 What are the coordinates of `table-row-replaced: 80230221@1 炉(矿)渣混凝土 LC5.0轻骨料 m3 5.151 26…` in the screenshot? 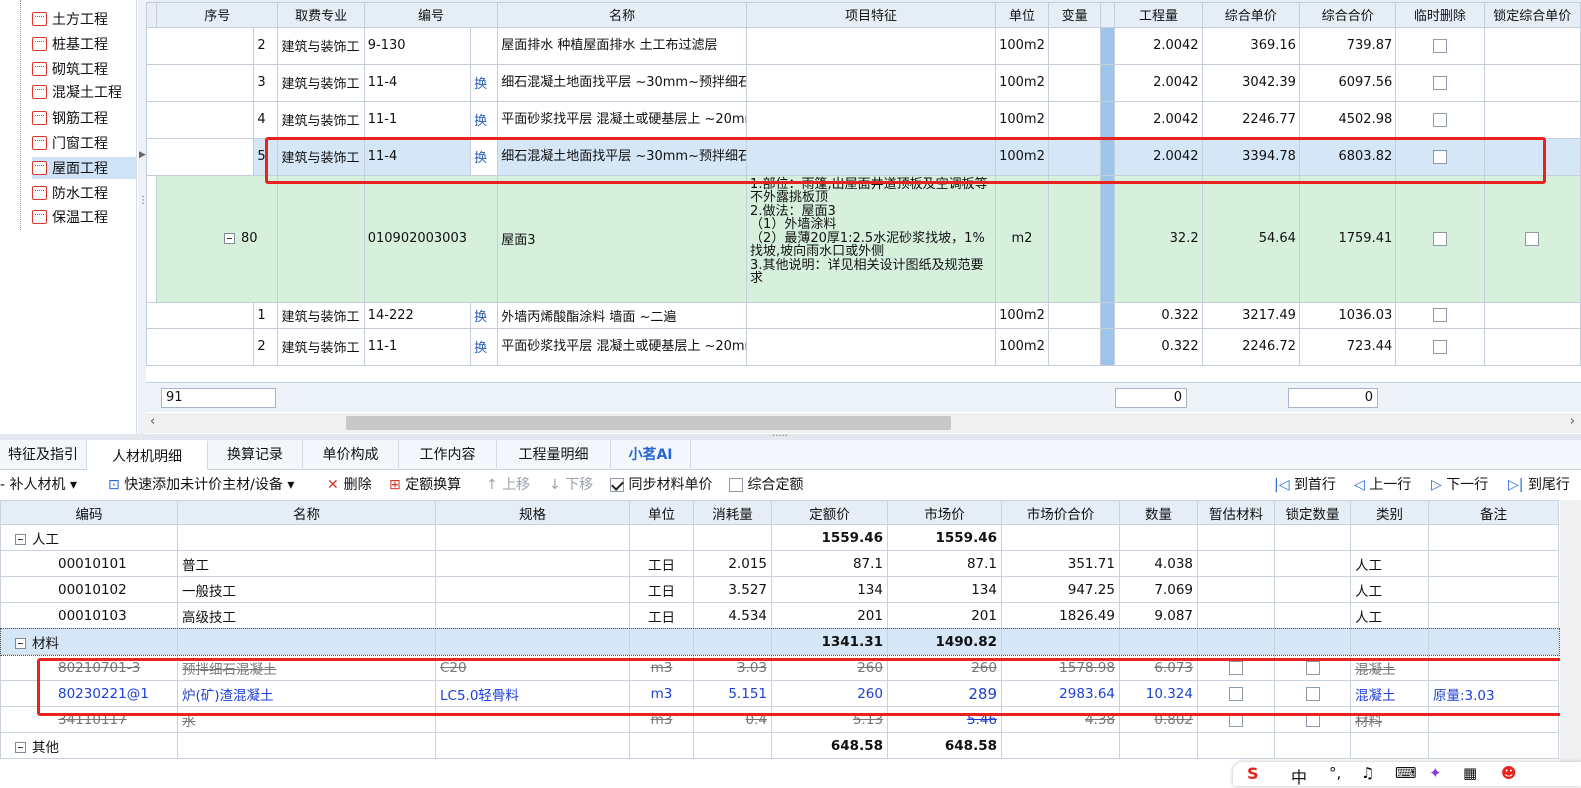 It's located at (779, 693).